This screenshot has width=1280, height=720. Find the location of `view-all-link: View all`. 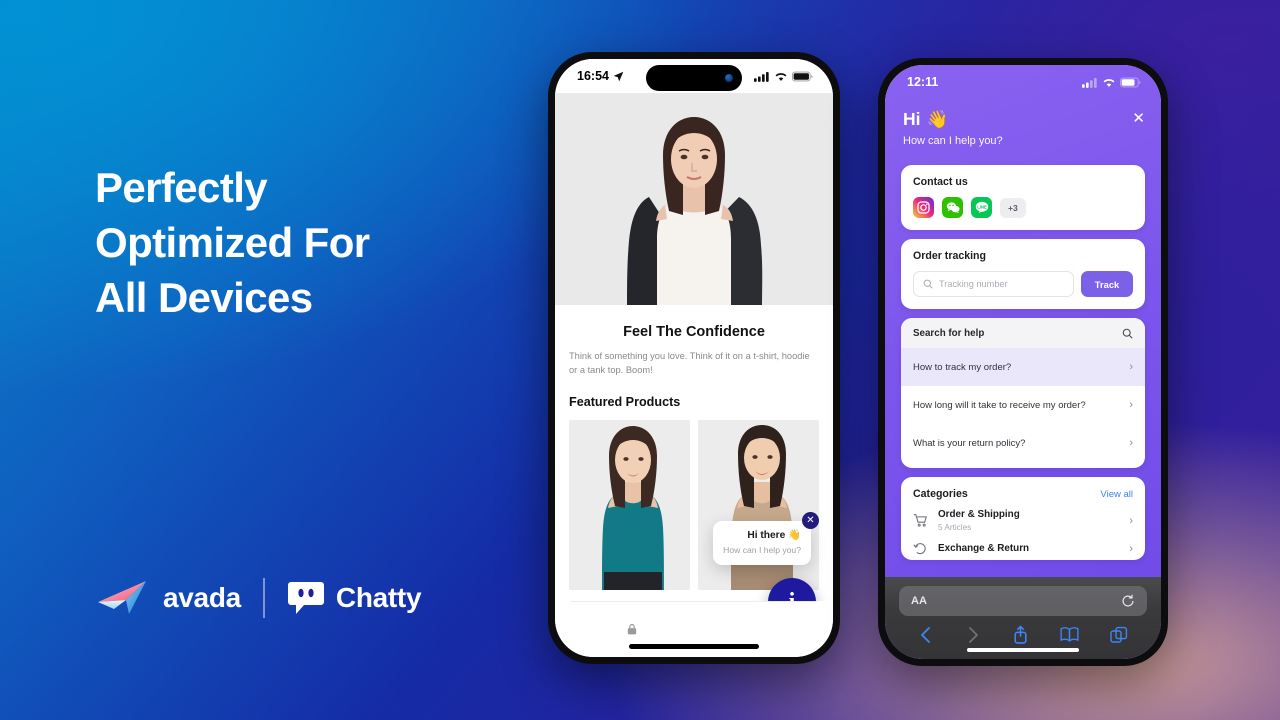

view-all-link: View all is located at coordinates (1116, 494).